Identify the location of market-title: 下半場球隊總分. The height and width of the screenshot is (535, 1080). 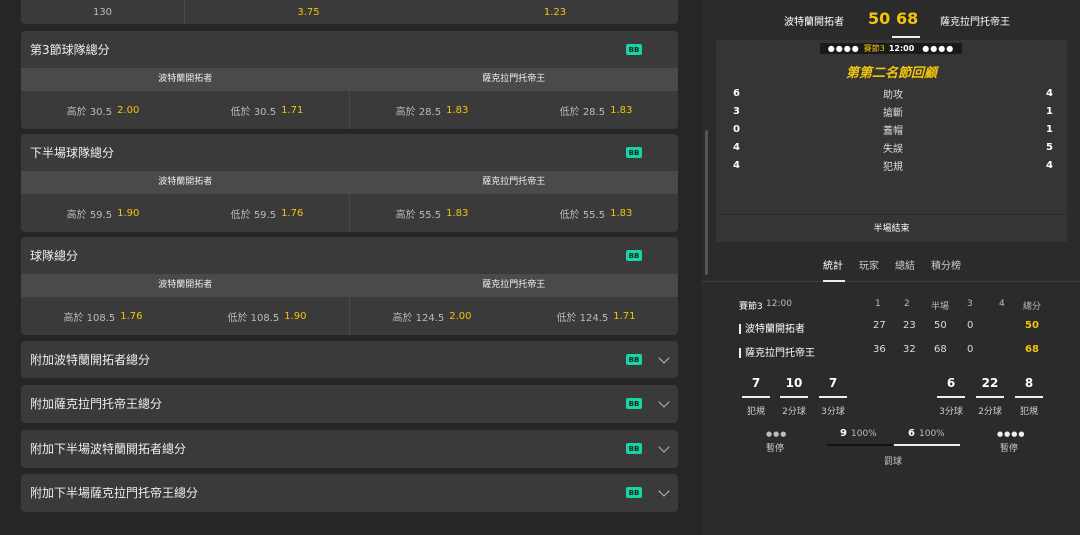
(72, 153).